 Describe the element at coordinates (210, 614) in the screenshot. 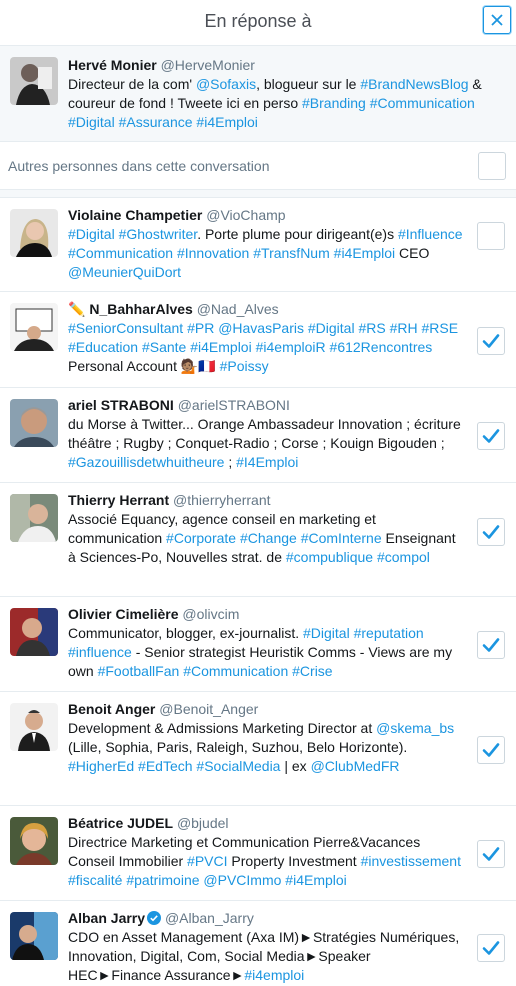

I see `user-handle: @olivcim` at that location.